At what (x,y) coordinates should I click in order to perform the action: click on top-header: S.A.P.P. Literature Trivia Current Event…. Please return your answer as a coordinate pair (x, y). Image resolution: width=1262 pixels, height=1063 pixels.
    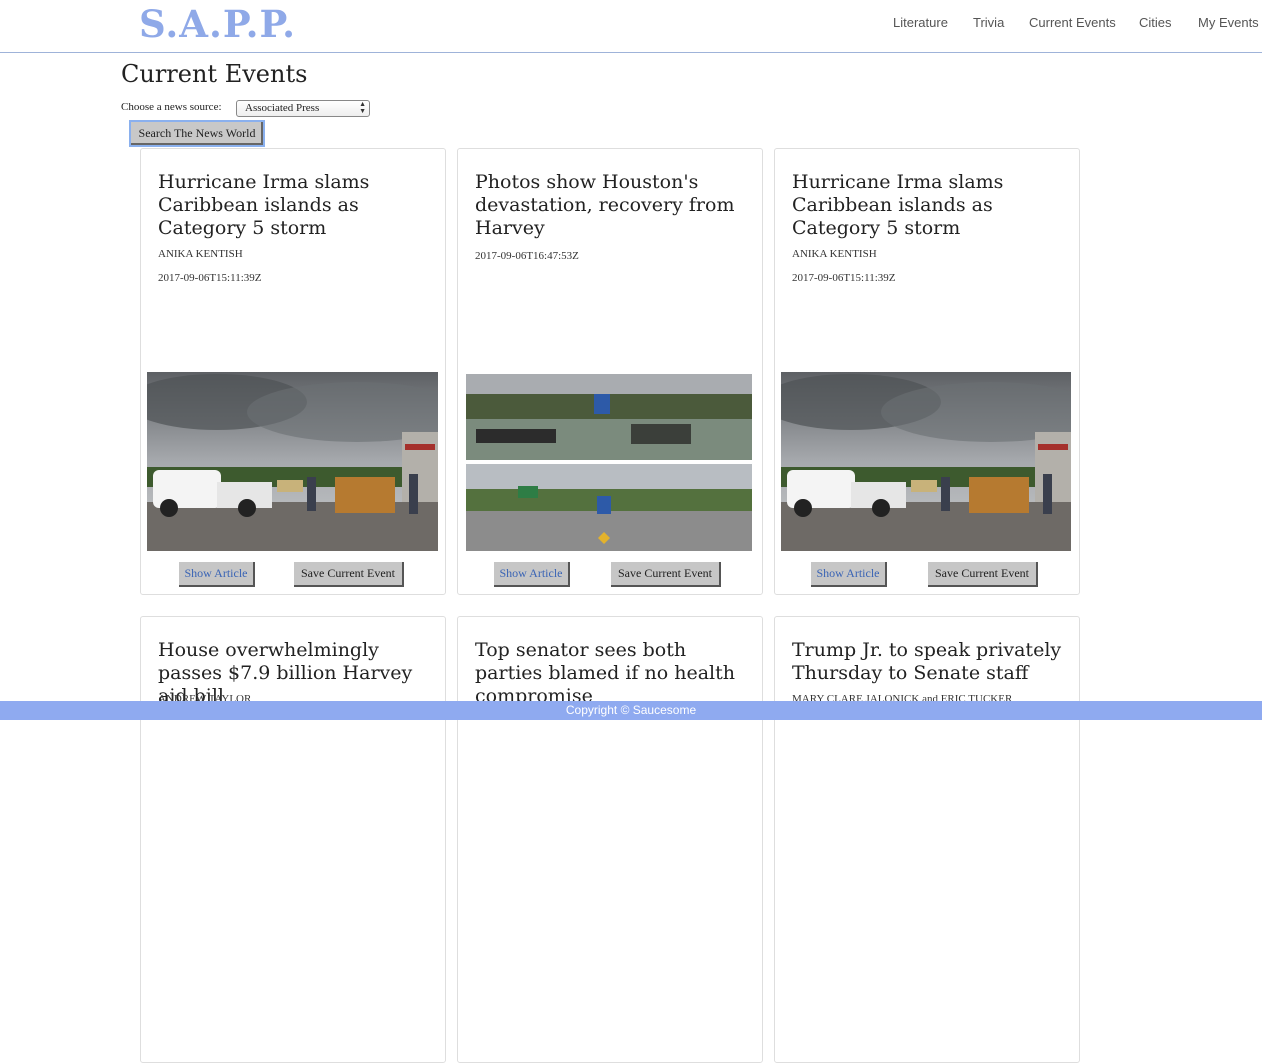
    Looking at the image, I should click on (631, 26).